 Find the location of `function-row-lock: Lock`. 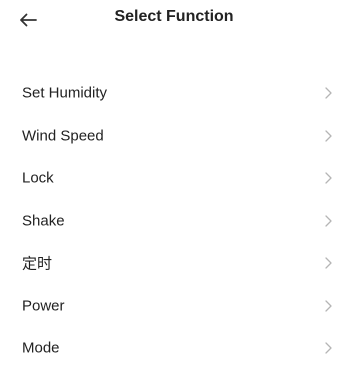

function-row-lock: Lock is located at coordinates (174, 178).